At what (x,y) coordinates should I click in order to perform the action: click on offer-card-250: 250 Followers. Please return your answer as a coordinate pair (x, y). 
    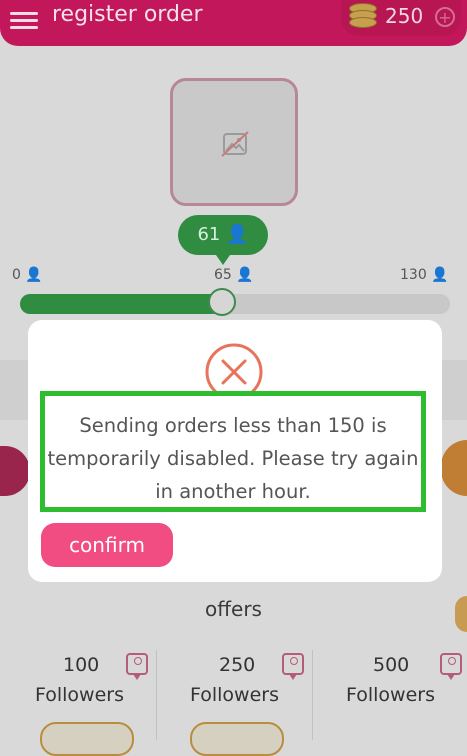
    Looking at the image, I should click on (234, 703).